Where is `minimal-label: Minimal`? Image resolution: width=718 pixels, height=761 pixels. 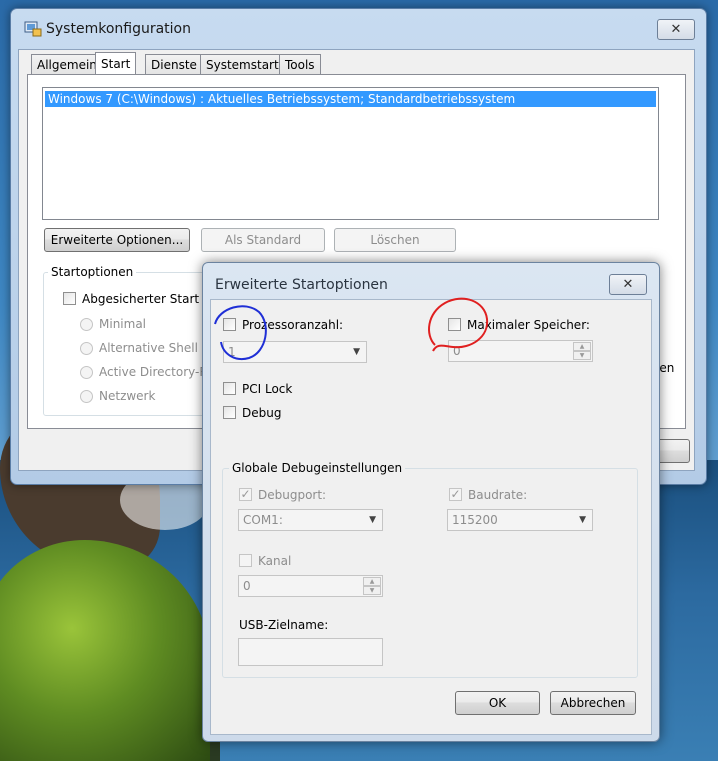 minimal-label: Minimal is located at coordinates (123, 324).